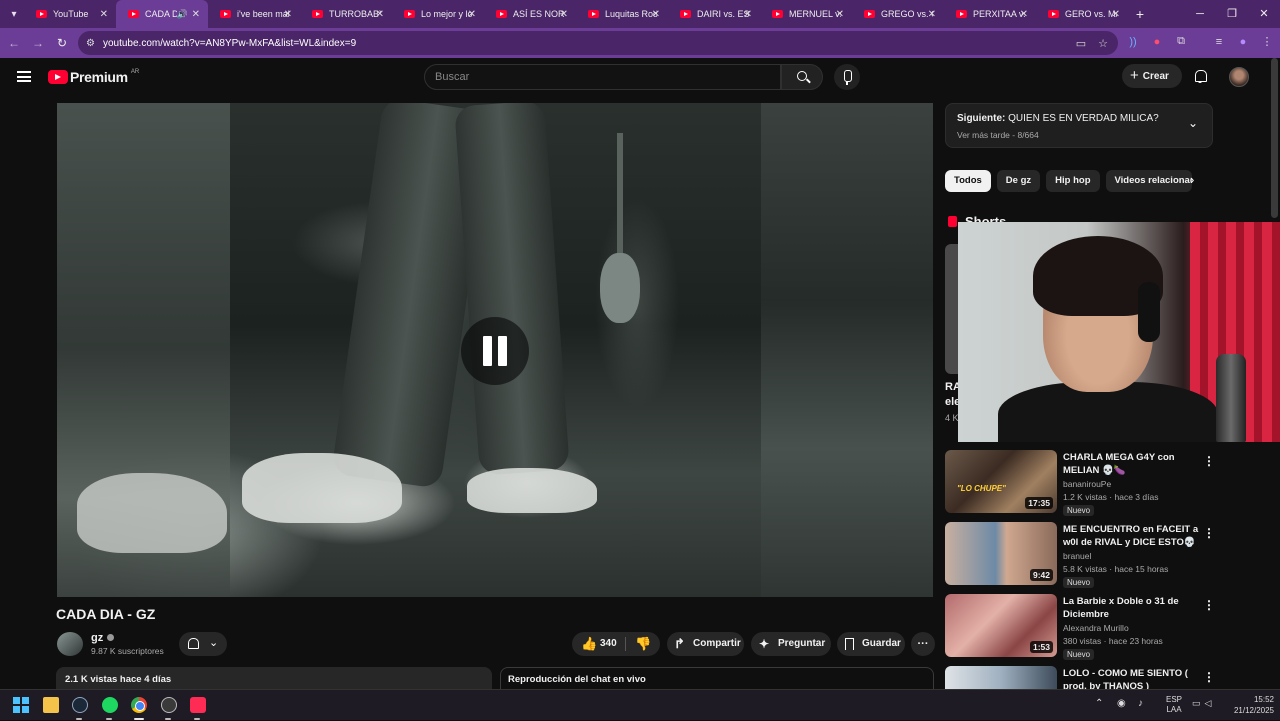 This screenshot has height=721, width=1280. I want to click on tab-asi-es: ASÍ ES NORMAL✕, so click(530, 14).